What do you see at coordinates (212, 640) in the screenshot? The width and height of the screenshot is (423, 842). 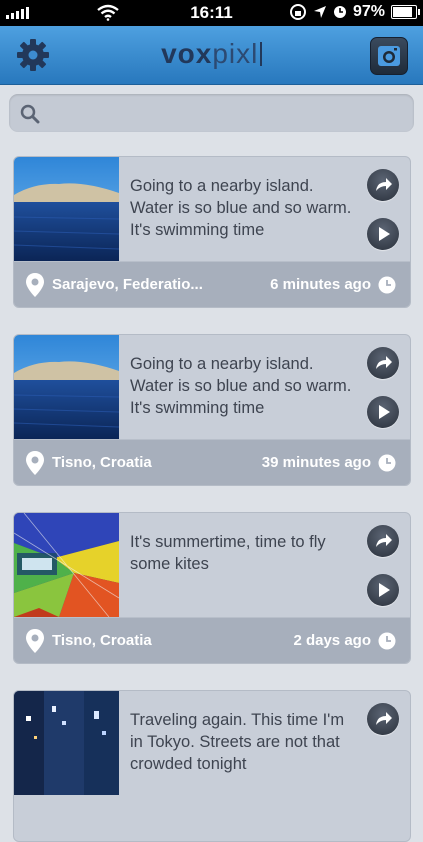 I see `post-footer: Tisno, Croatia 2 days ago` at bounding box center [212, 640].